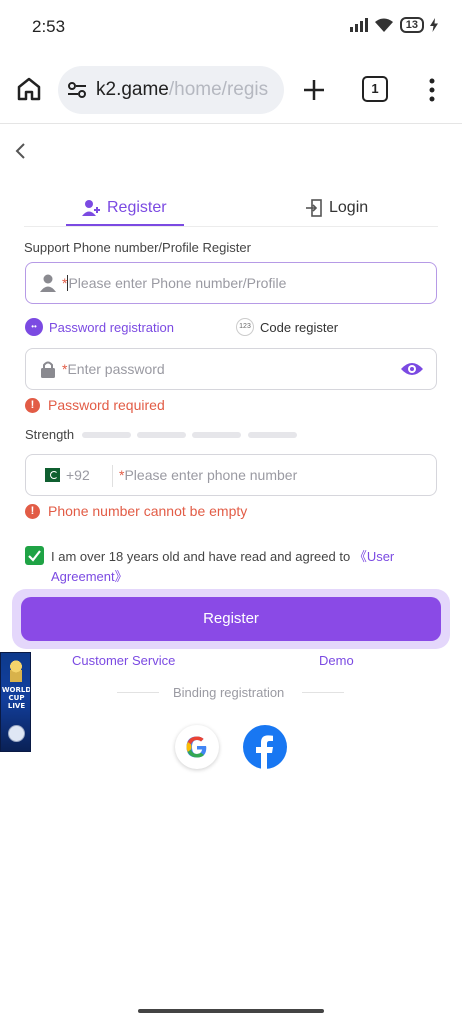 The image size is (462, 1024). I want to click on register-button: Register, so click(231, 619).